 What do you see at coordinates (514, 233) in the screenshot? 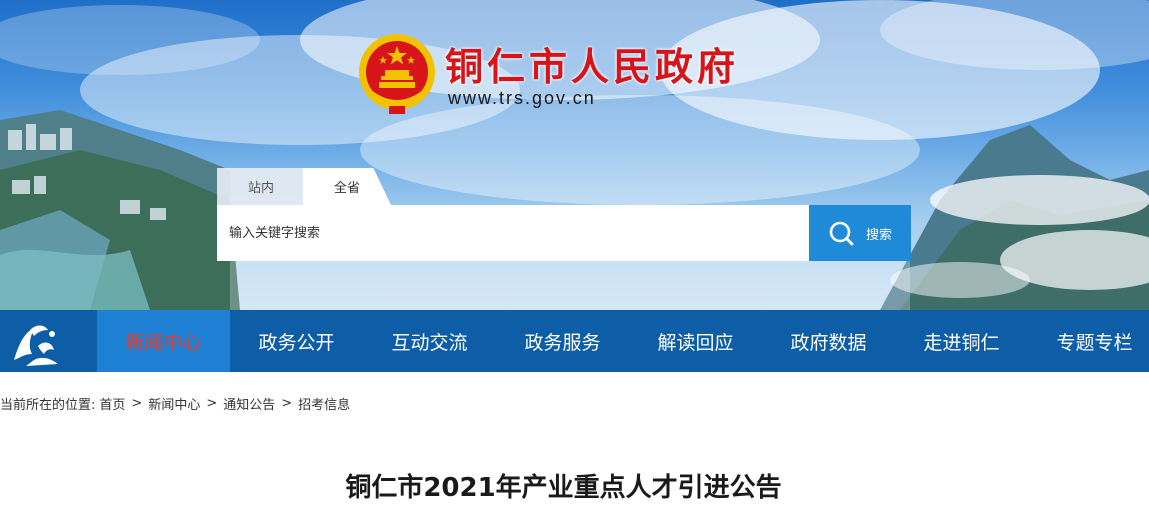
I see `search-input` at bounding box center [514, 233].